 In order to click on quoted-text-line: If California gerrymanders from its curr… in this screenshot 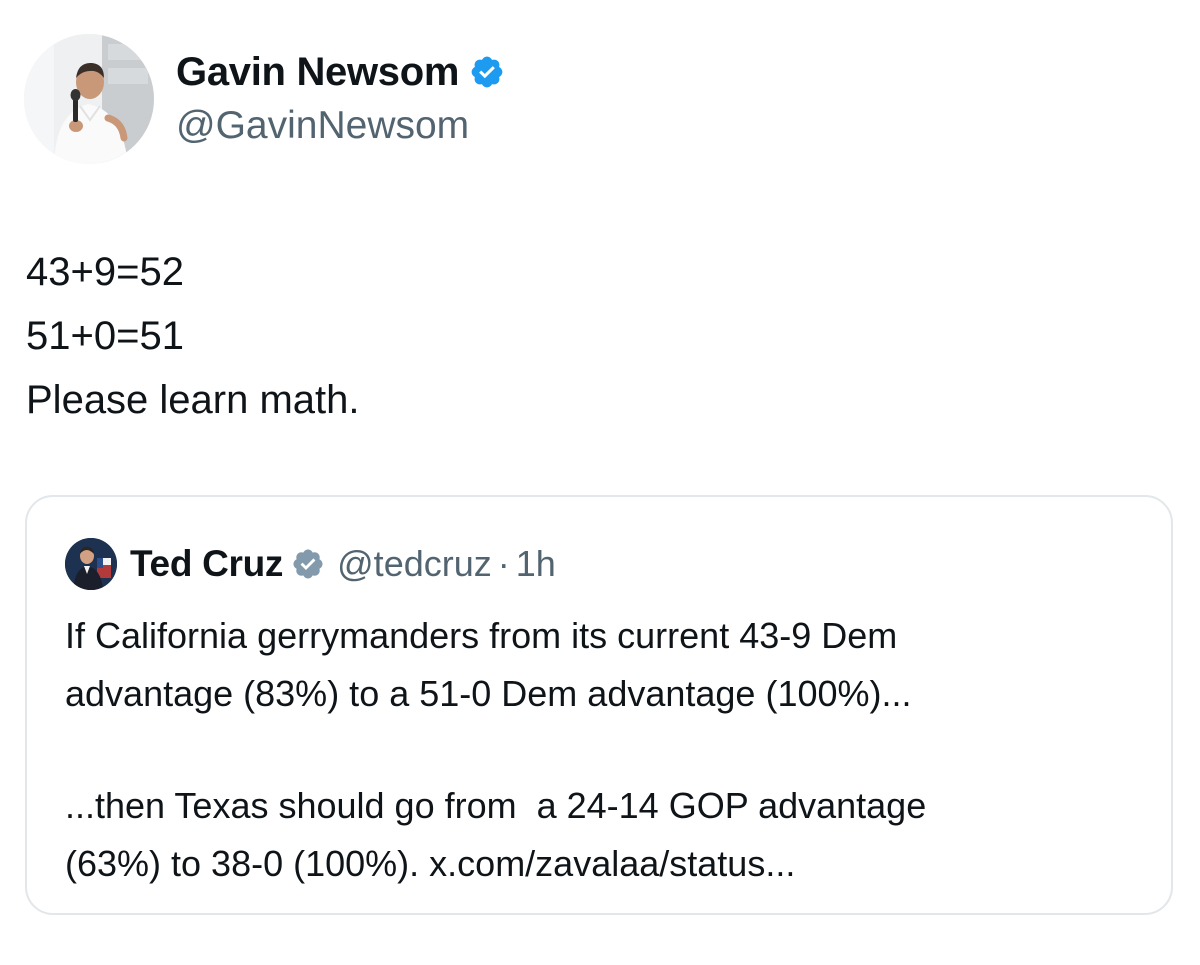, I will do `click(481, 635)`.